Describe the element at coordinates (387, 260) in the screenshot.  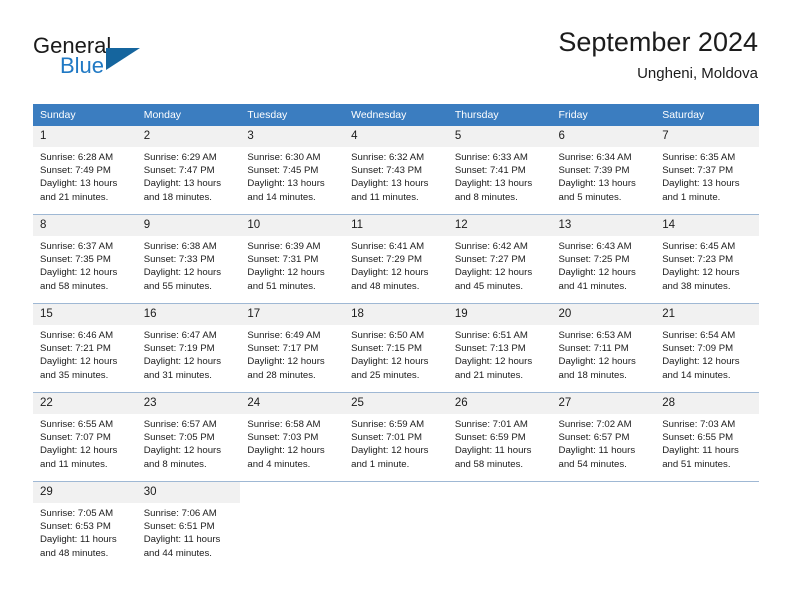
I see `sunset-text: Sunset: 7:29 PM` at that location.